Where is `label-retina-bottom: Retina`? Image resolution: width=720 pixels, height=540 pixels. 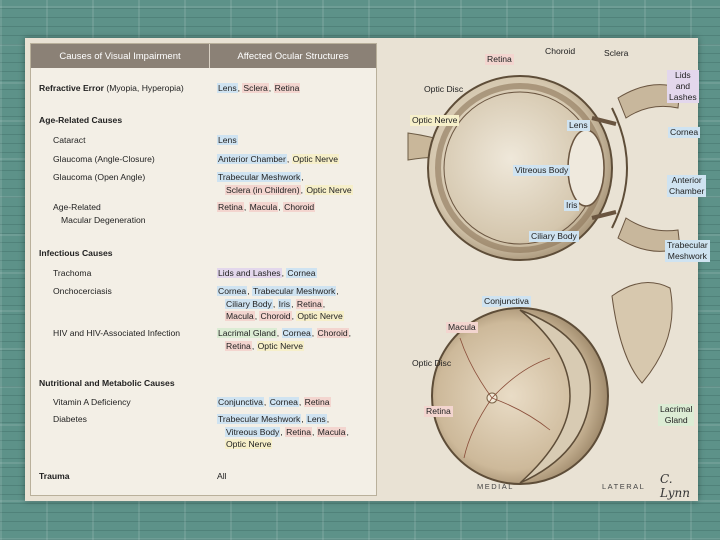
label-retina-bottom: Retina is located at coordinates (438, 411).